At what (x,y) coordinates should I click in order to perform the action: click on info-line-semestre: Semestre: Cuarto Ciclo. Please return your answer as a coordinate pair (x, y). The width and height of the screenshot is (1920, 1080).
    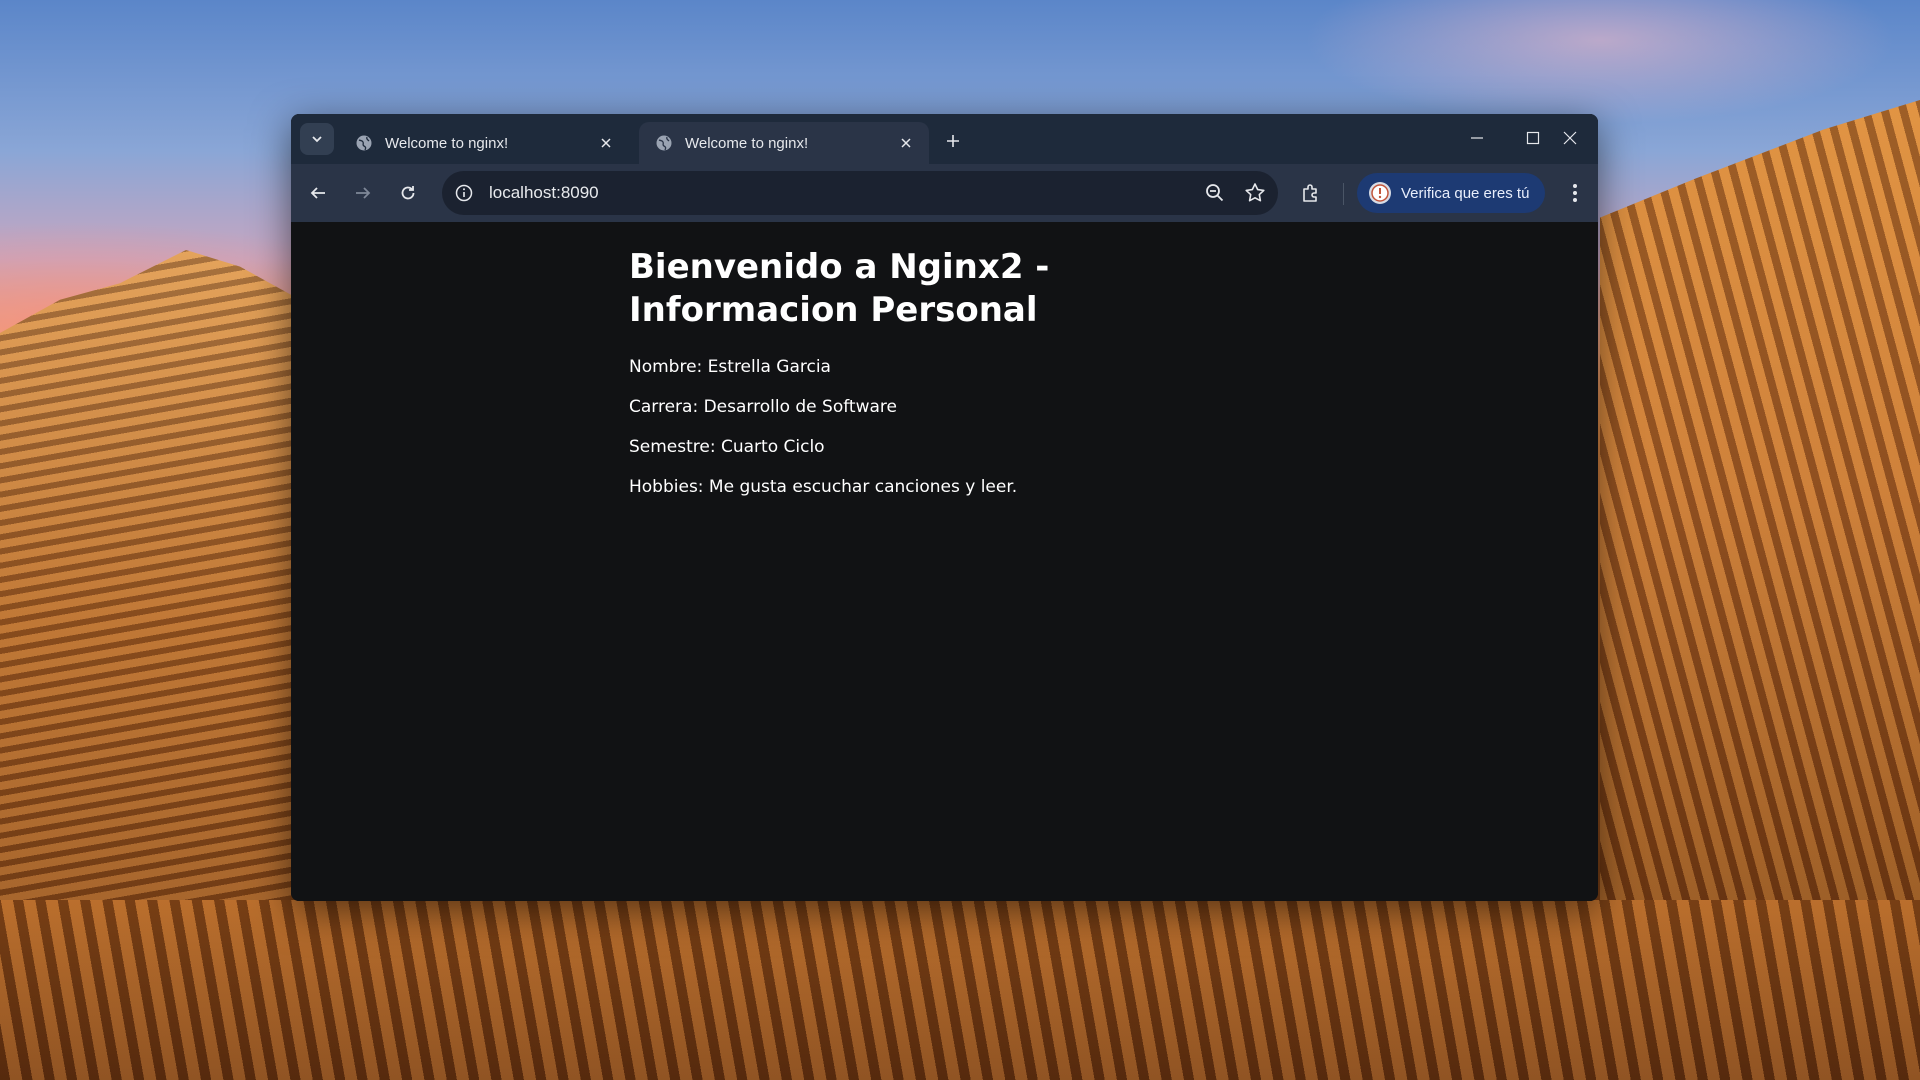
    Looking at the image, I should click on (727, 447).